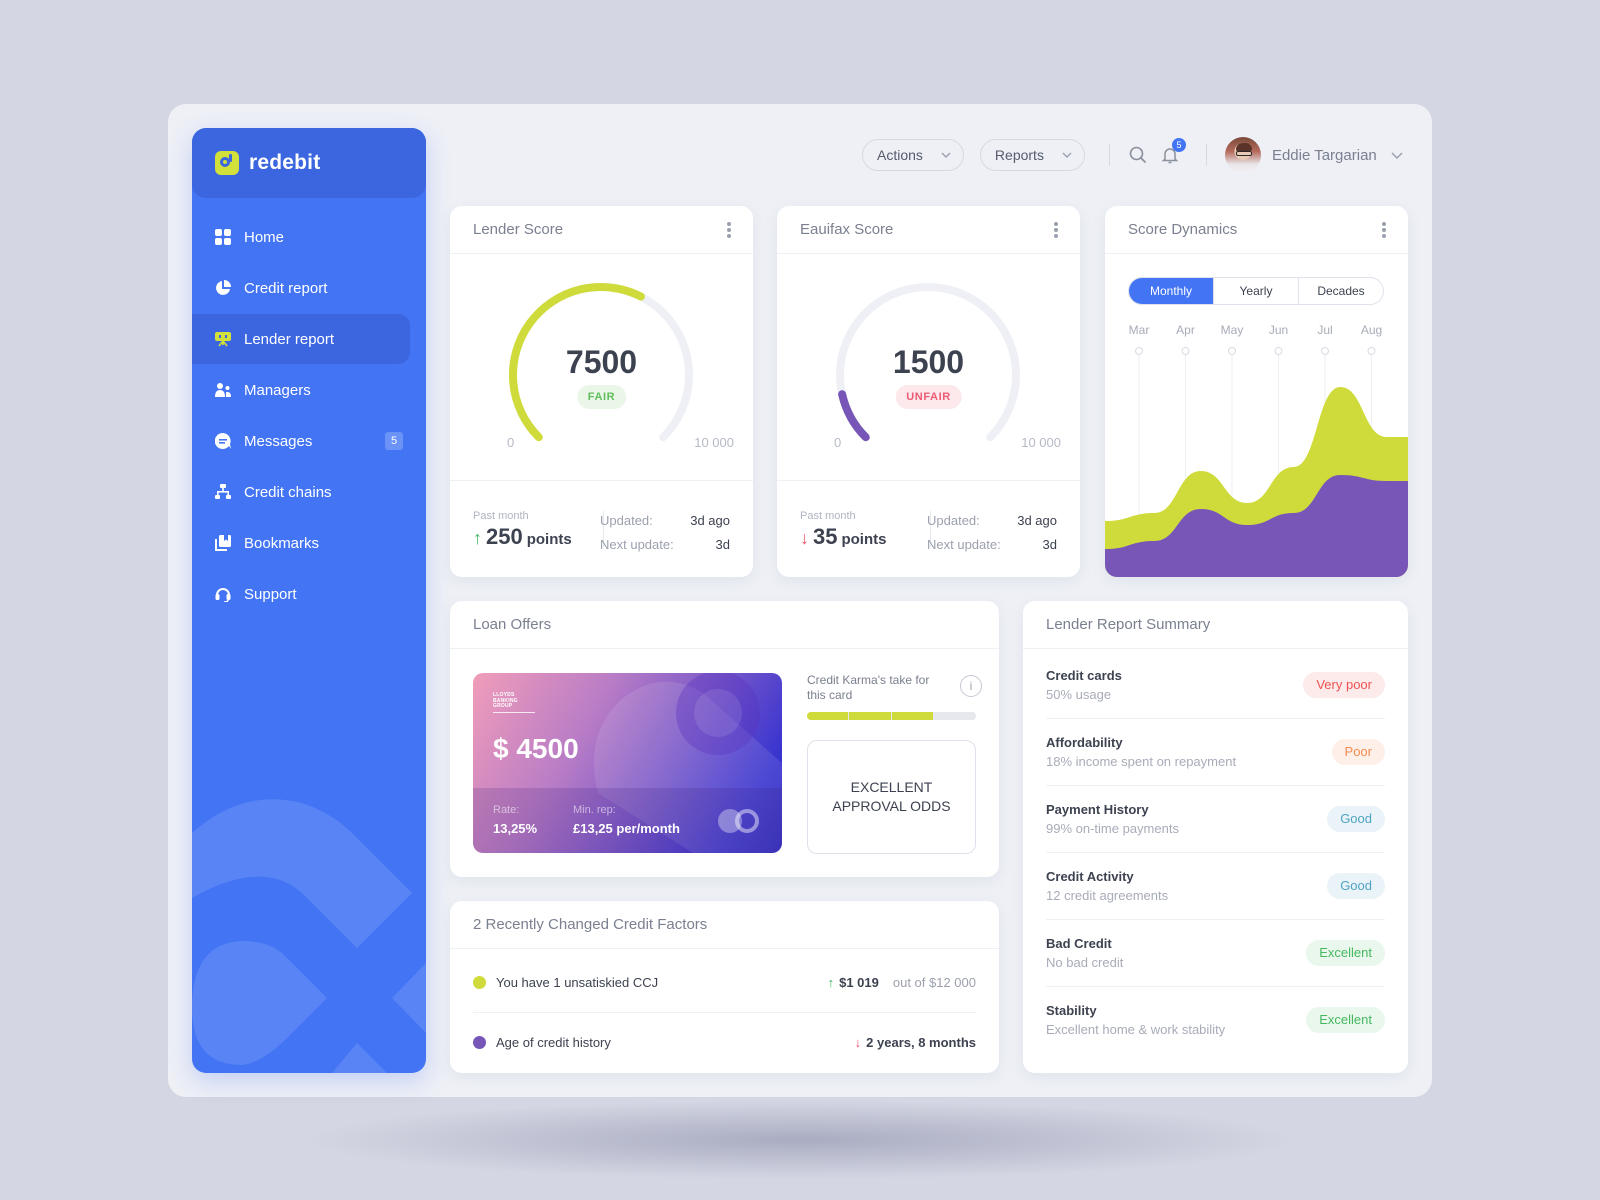 Image resolution: width=1600 pixels, height=1200 pixels. Describe the element at coordinates (601, 230) in the screenshot. I see `card-header: Lender Score` at that location.